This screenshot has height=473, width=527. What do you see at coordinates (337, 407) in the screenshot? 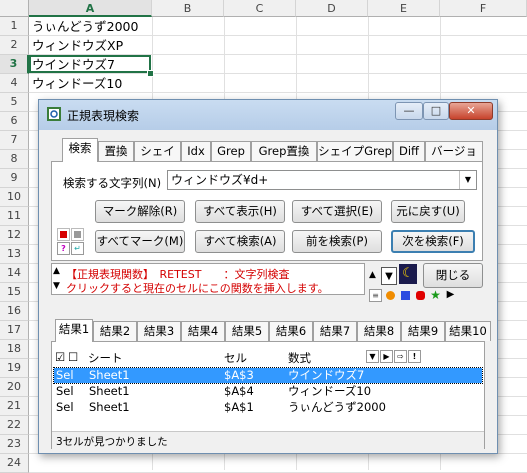
I see `result-formula: うぃんどうず2000` at bounding box center [337, 407].